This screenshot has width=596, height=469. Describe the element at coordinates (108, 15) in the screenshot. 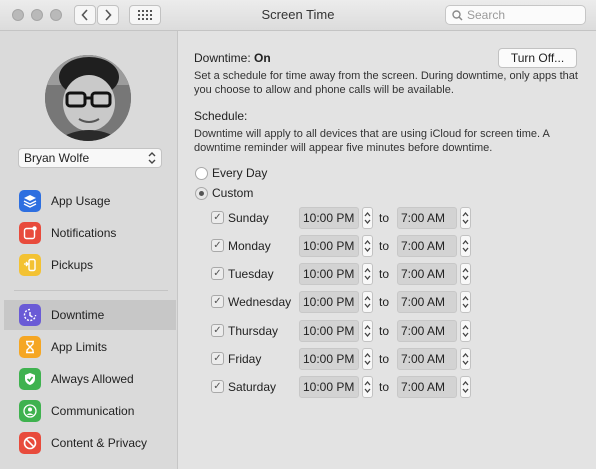

I see `forward-button` at that location.